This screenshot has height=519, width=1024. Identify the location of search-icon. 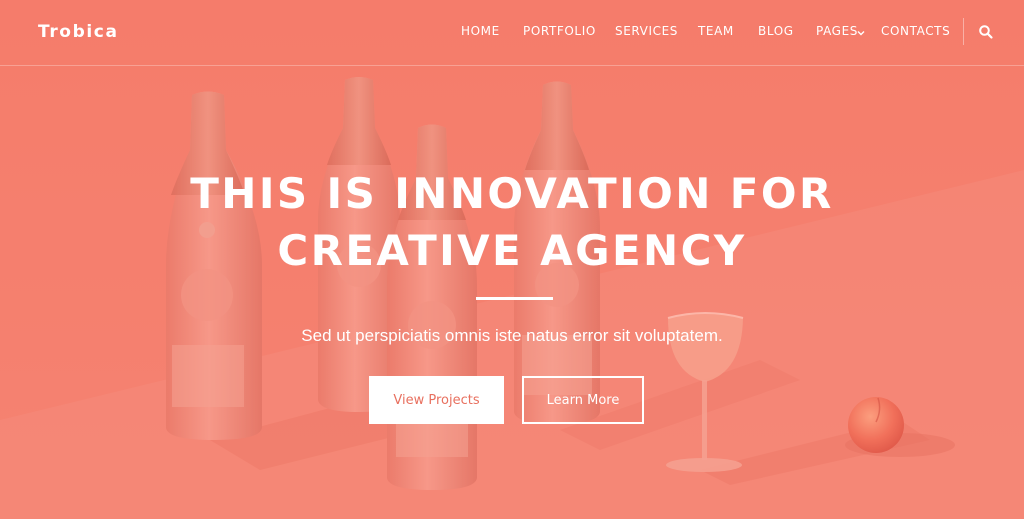
(986, 32).